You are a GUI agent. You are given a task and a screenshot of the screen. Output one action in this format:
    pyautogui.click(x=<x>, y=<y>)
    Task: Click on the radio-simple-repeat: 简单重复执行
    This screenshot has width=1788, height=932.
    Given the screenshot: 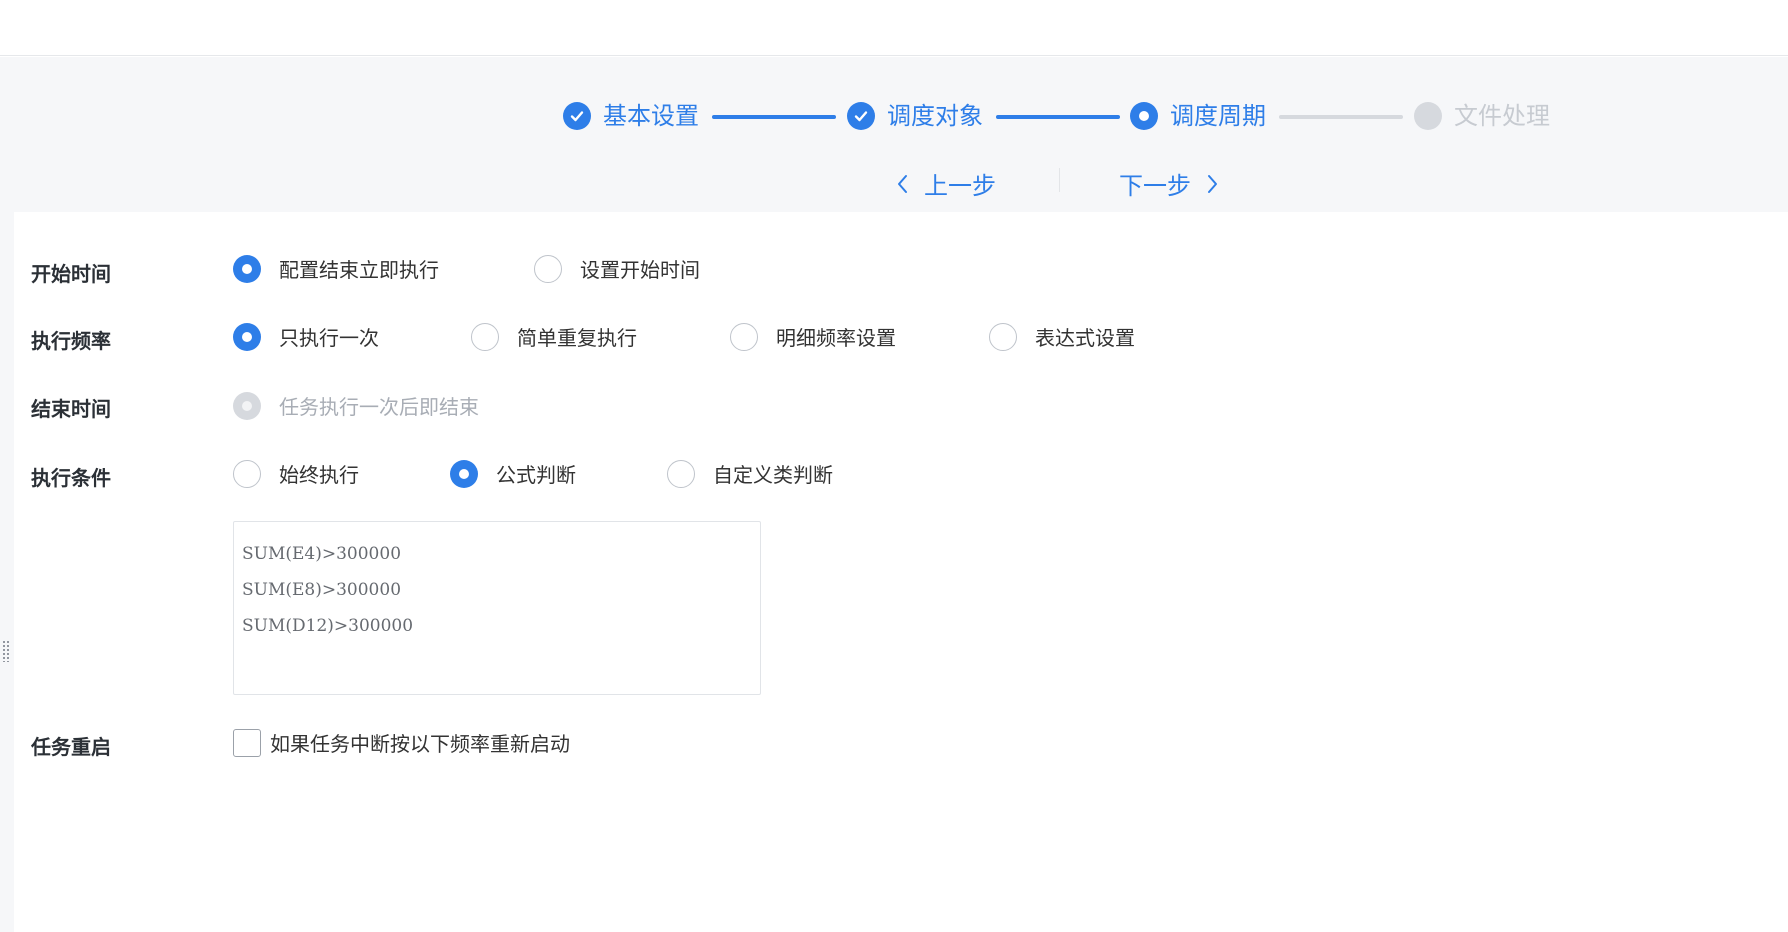 What is the action you would take?
    pyautogui.click(x=554, y=336)
    